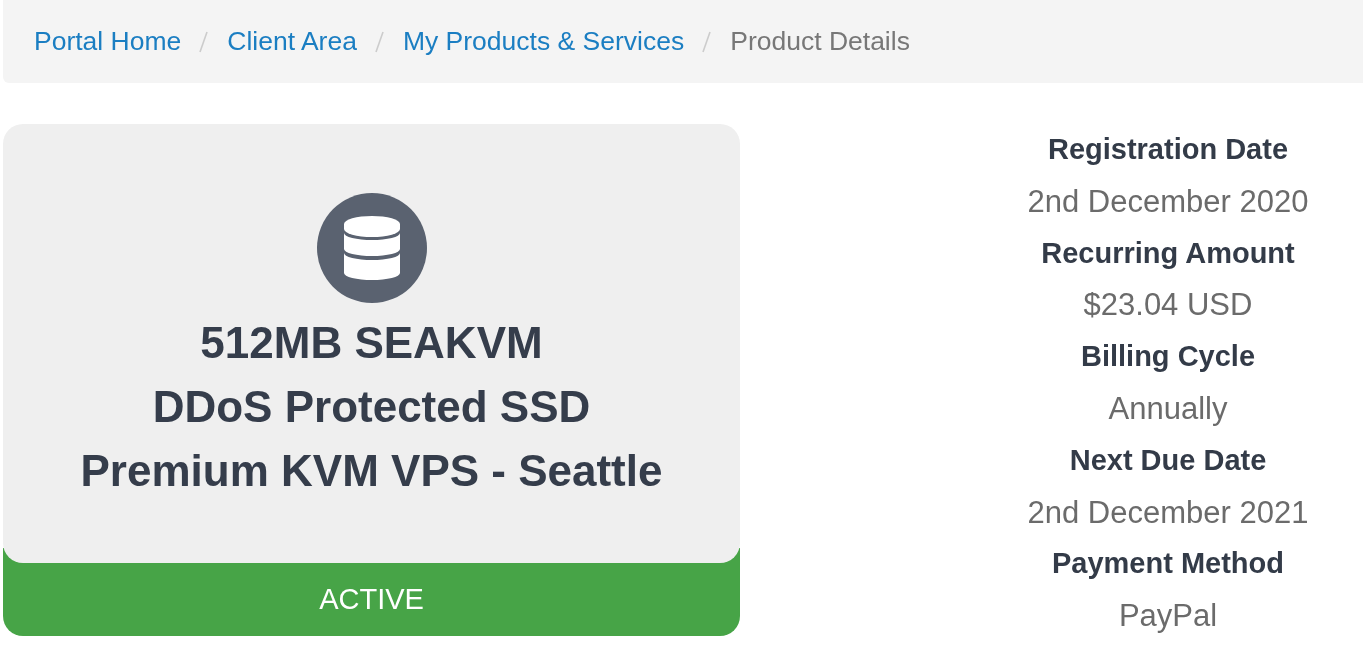  What do you see at coordinates (1167, 357) in the screenshot?
I see `detail-label: Billing Cycle` at bounding box center [1167, 357].